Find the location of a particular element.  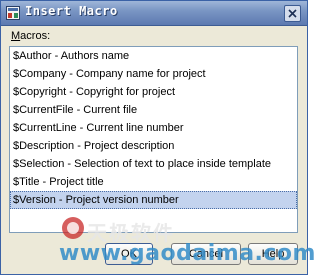

title-bar: Insert Macro is located at coordinates (154, 13).